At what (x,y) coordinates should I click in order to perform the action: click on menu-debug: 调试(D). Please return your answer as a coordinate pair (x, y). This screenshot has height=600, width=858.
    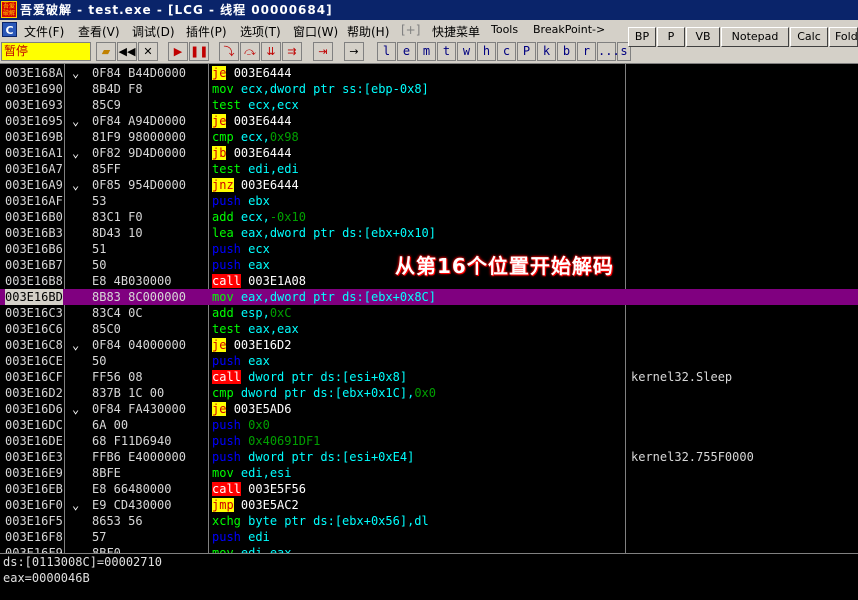
    Looking at the image, I should click on (153, 31).